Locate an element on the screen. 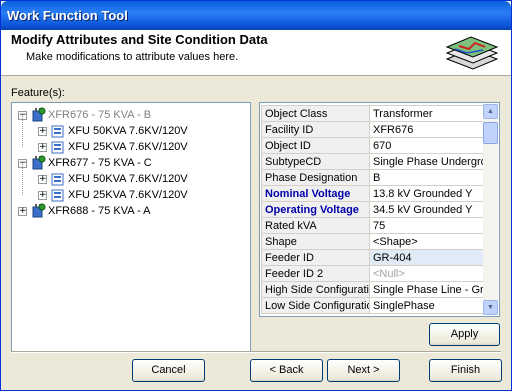  attribute-value: 13.8 kV Grounded Y is located at coordinates (426, 193).